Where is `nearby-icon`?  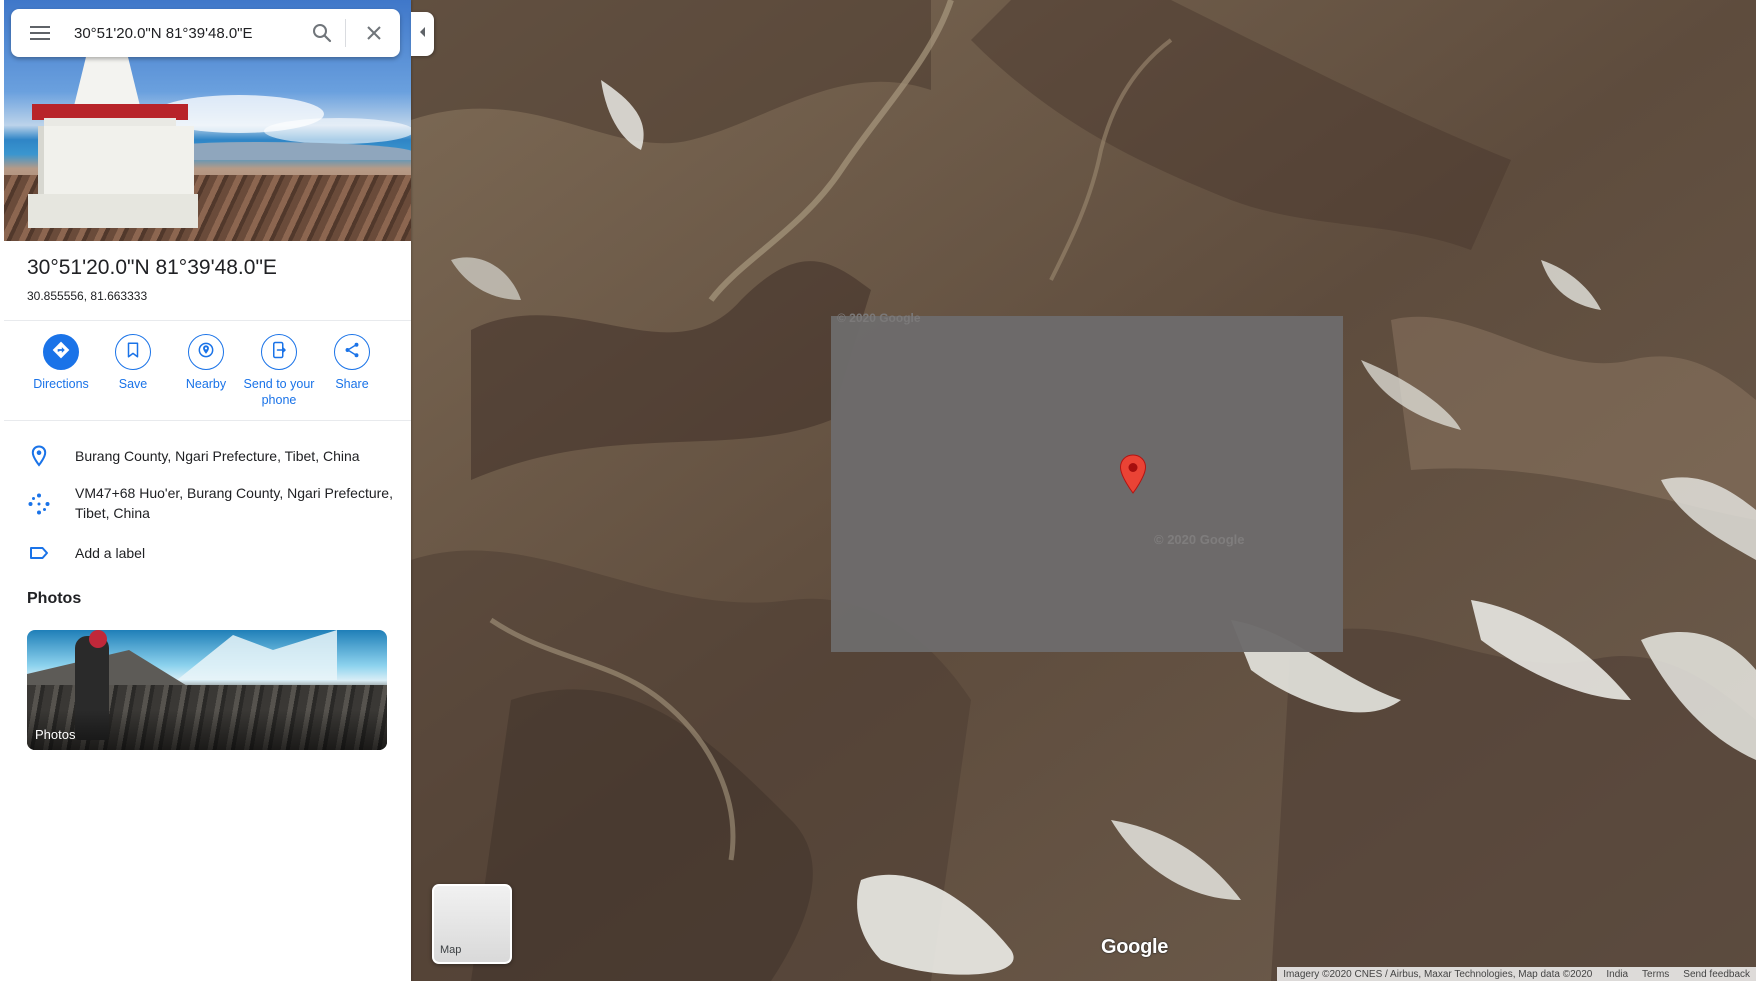
nearby-icon is located at coordinates (206, 352).